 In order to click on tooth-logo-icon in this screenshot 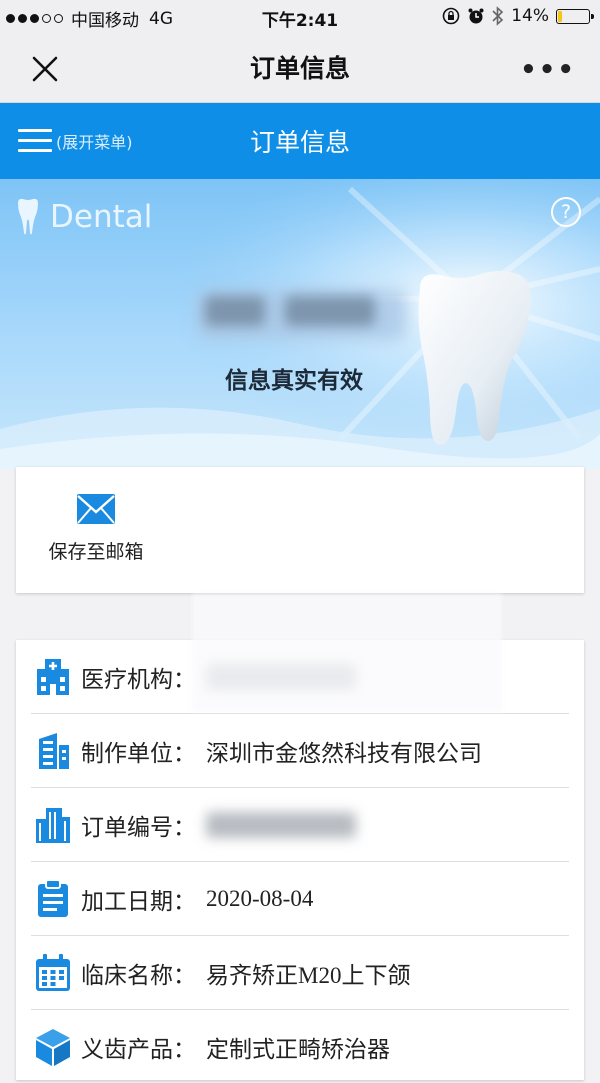, I will do `click(28, 216)`.